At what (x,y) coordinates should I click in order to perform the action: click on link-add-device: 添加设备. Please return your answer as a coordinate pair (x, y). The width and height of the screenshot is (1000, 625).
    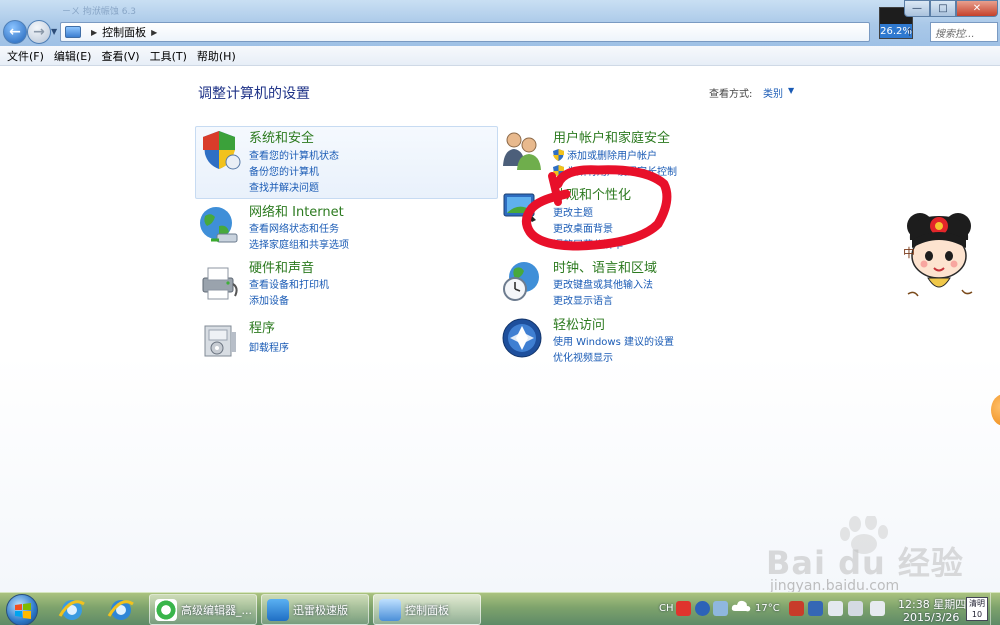
    Looking at the image, I should click on (269, 299).